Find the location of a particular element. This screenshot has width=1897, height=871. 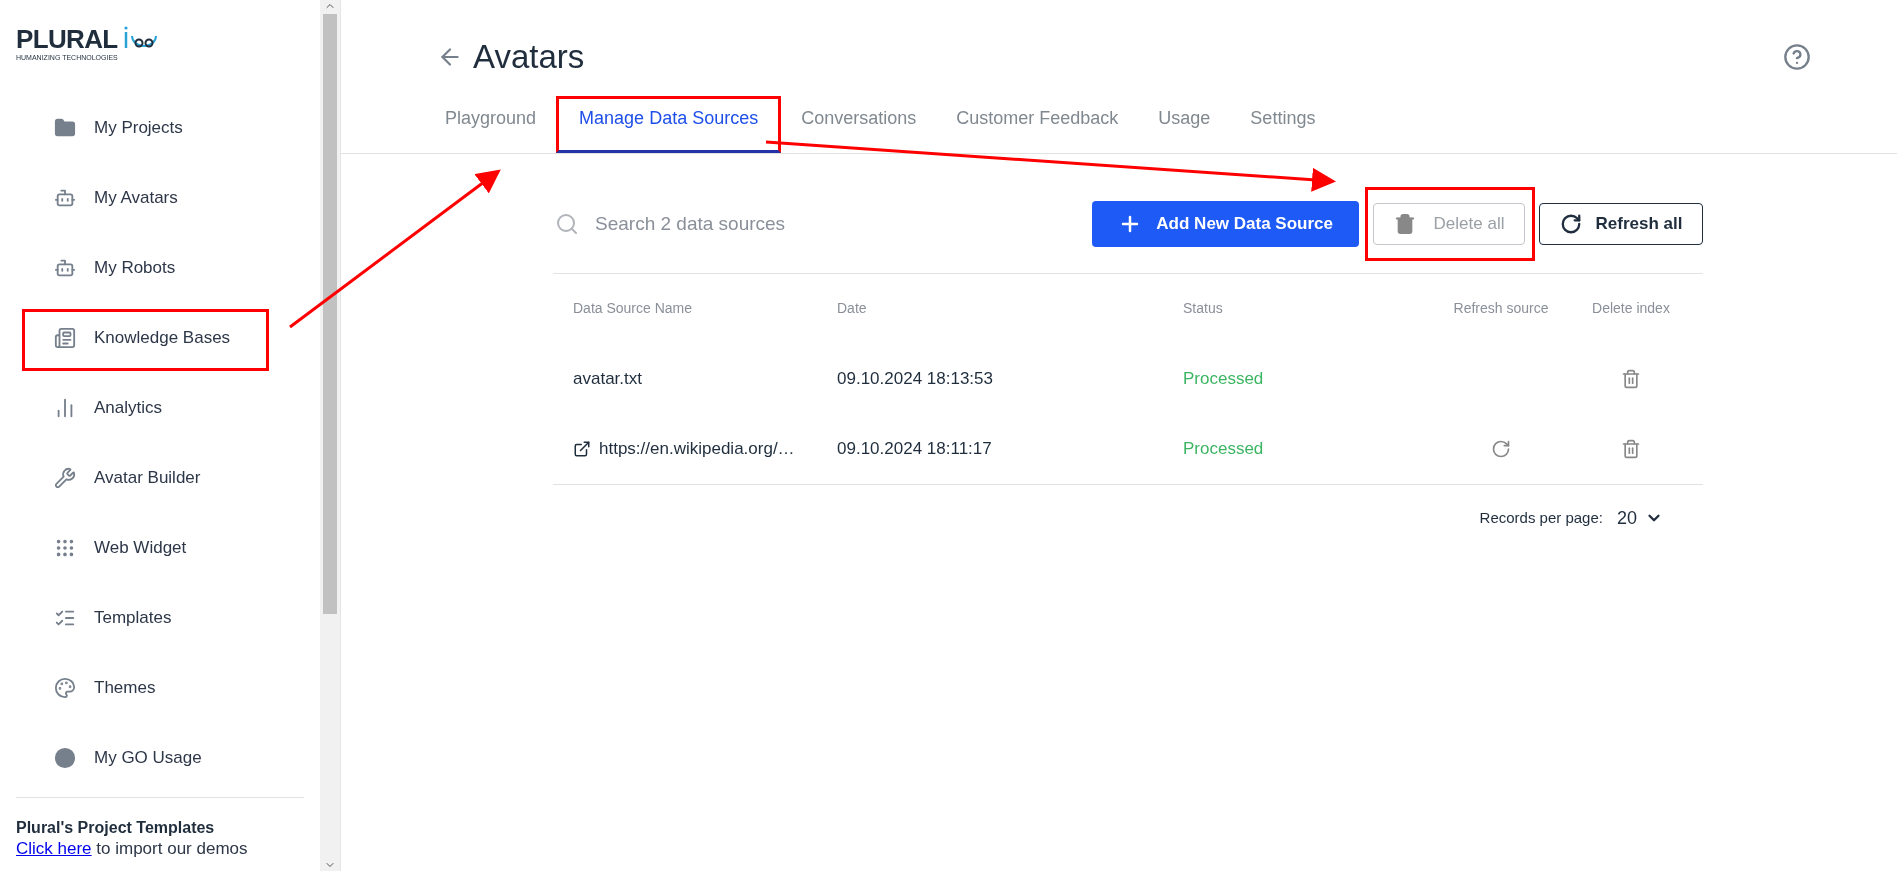

date-cell: 09.10.2024 18:13:53 is located at coordinates (915, 378).